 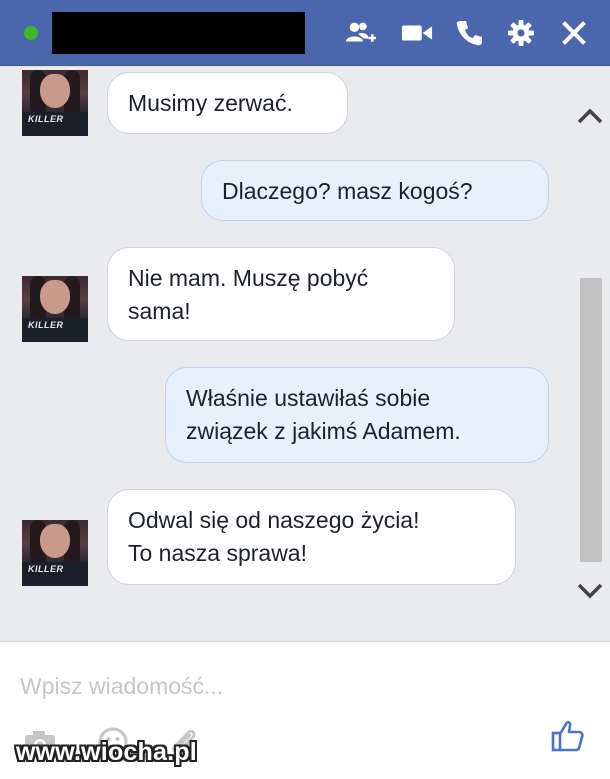 What do you see at coordinates (590, 591) in the screenshot?
I see `scroll-down-chevron-icon` at bounding box center [590, 591].